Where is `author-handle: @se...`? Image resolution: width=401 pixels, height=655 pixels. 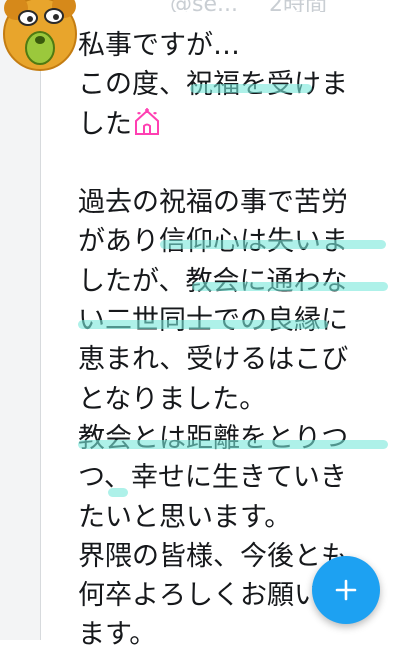 author-handle: @se... is located at coordinates (204, 6).